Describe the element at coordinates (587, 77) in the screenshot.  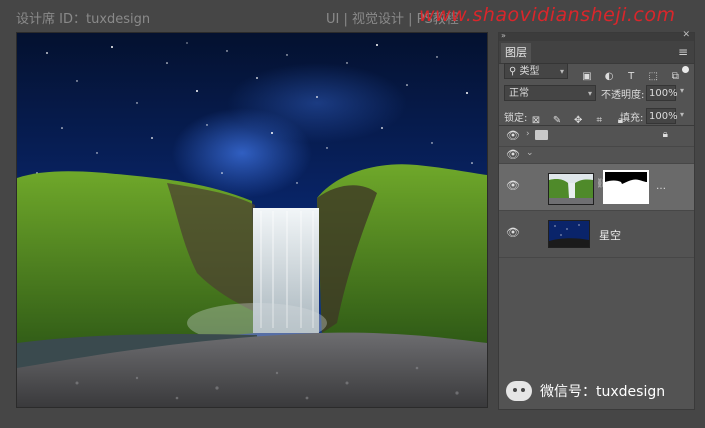
I see `filter-pixel-icon: ▣` at that location.